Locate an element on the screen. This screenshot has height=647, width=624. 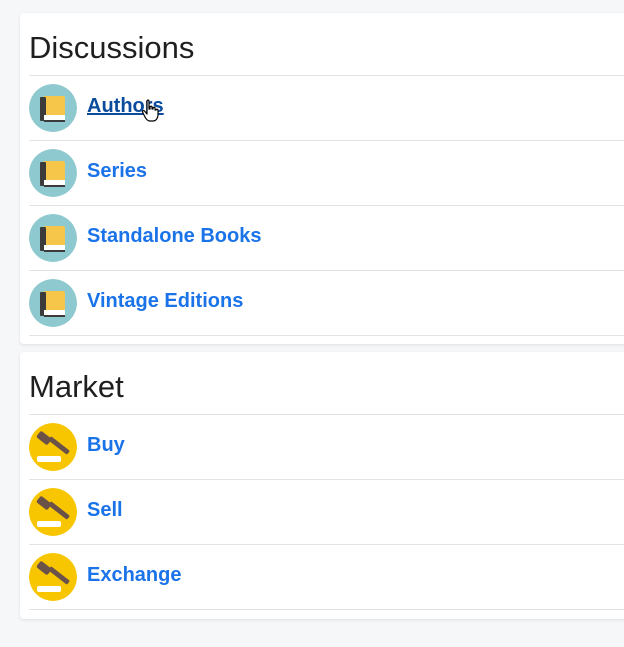
vintage-editions-link: Vintage Editions is located at coordinates (165, 301).